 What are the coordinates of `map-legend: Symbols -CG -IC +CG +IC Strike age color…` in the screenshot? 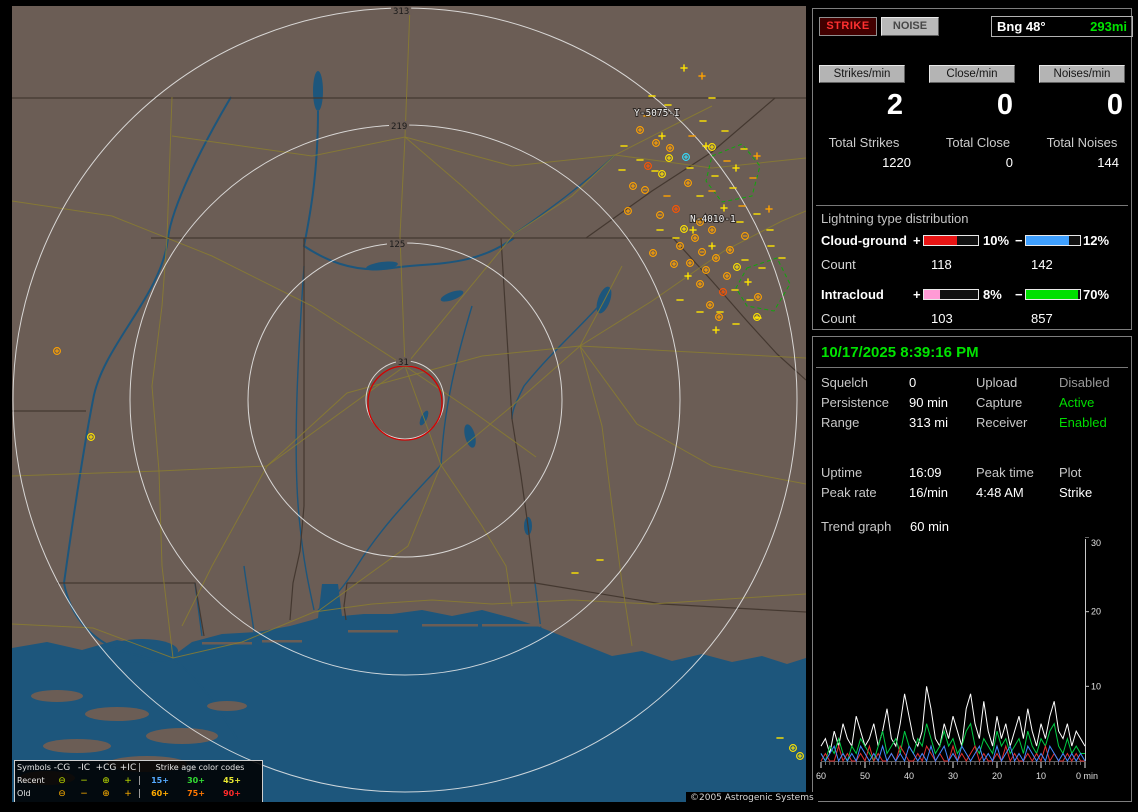 It's located at (138, 781).